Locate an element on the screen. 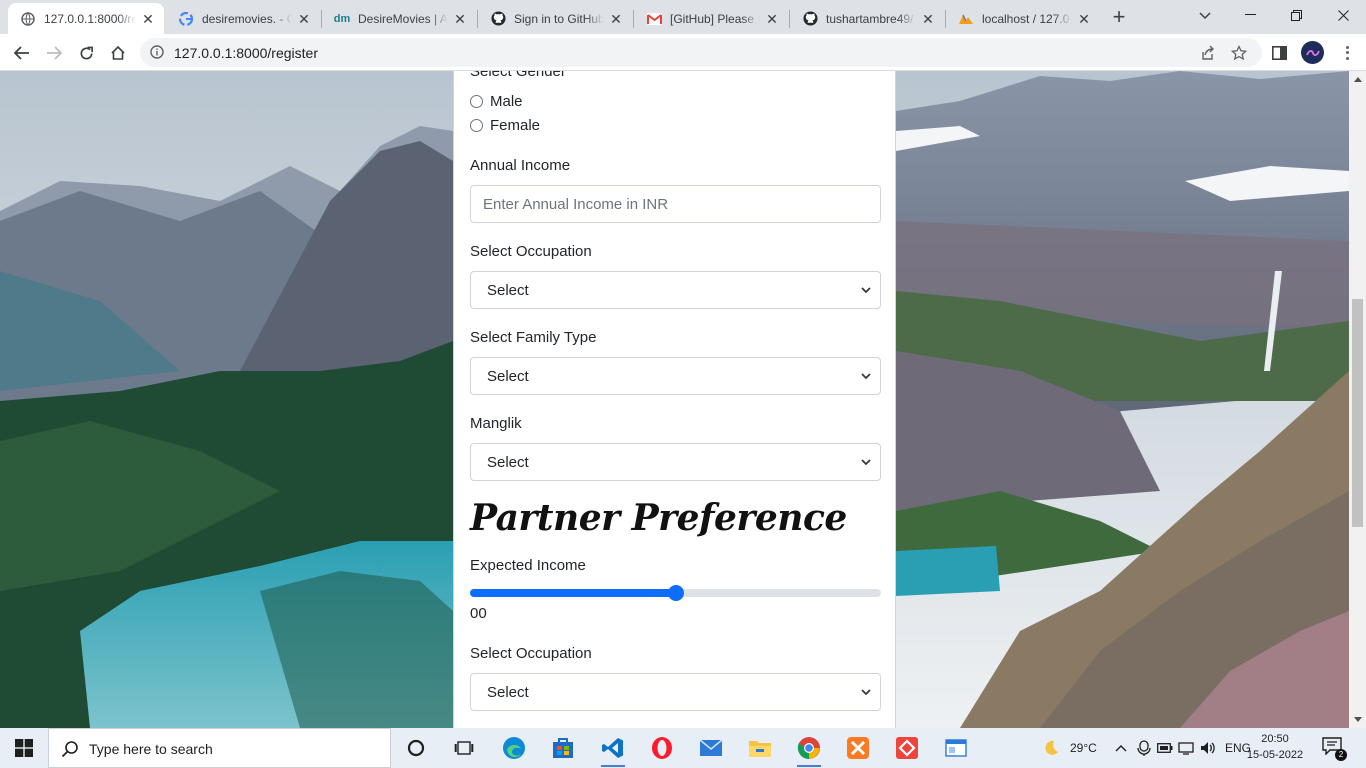 The image size is (1366, 768). meet-now-icon is located at coordinates (1144, 748).